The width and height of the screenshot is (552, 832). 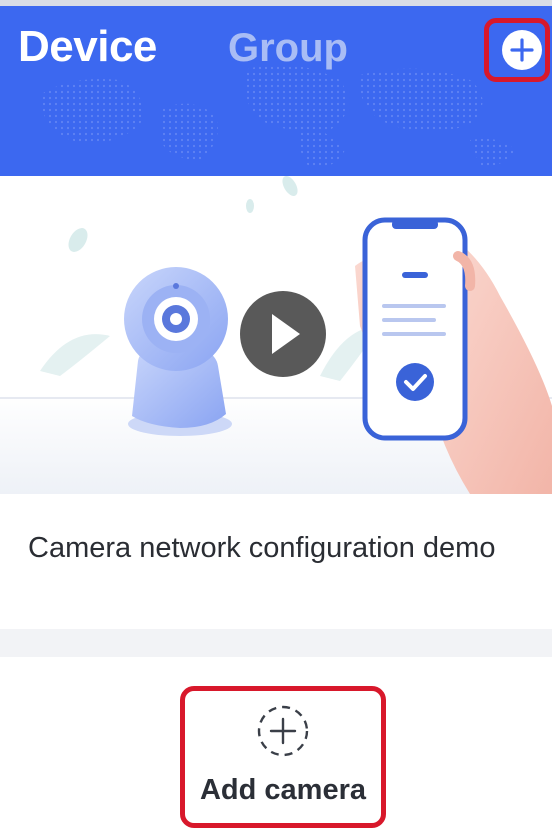 What do you see at coordinates (283, 334) in the screenshot?
I see `play-icon` at bounding box center [283, 334].